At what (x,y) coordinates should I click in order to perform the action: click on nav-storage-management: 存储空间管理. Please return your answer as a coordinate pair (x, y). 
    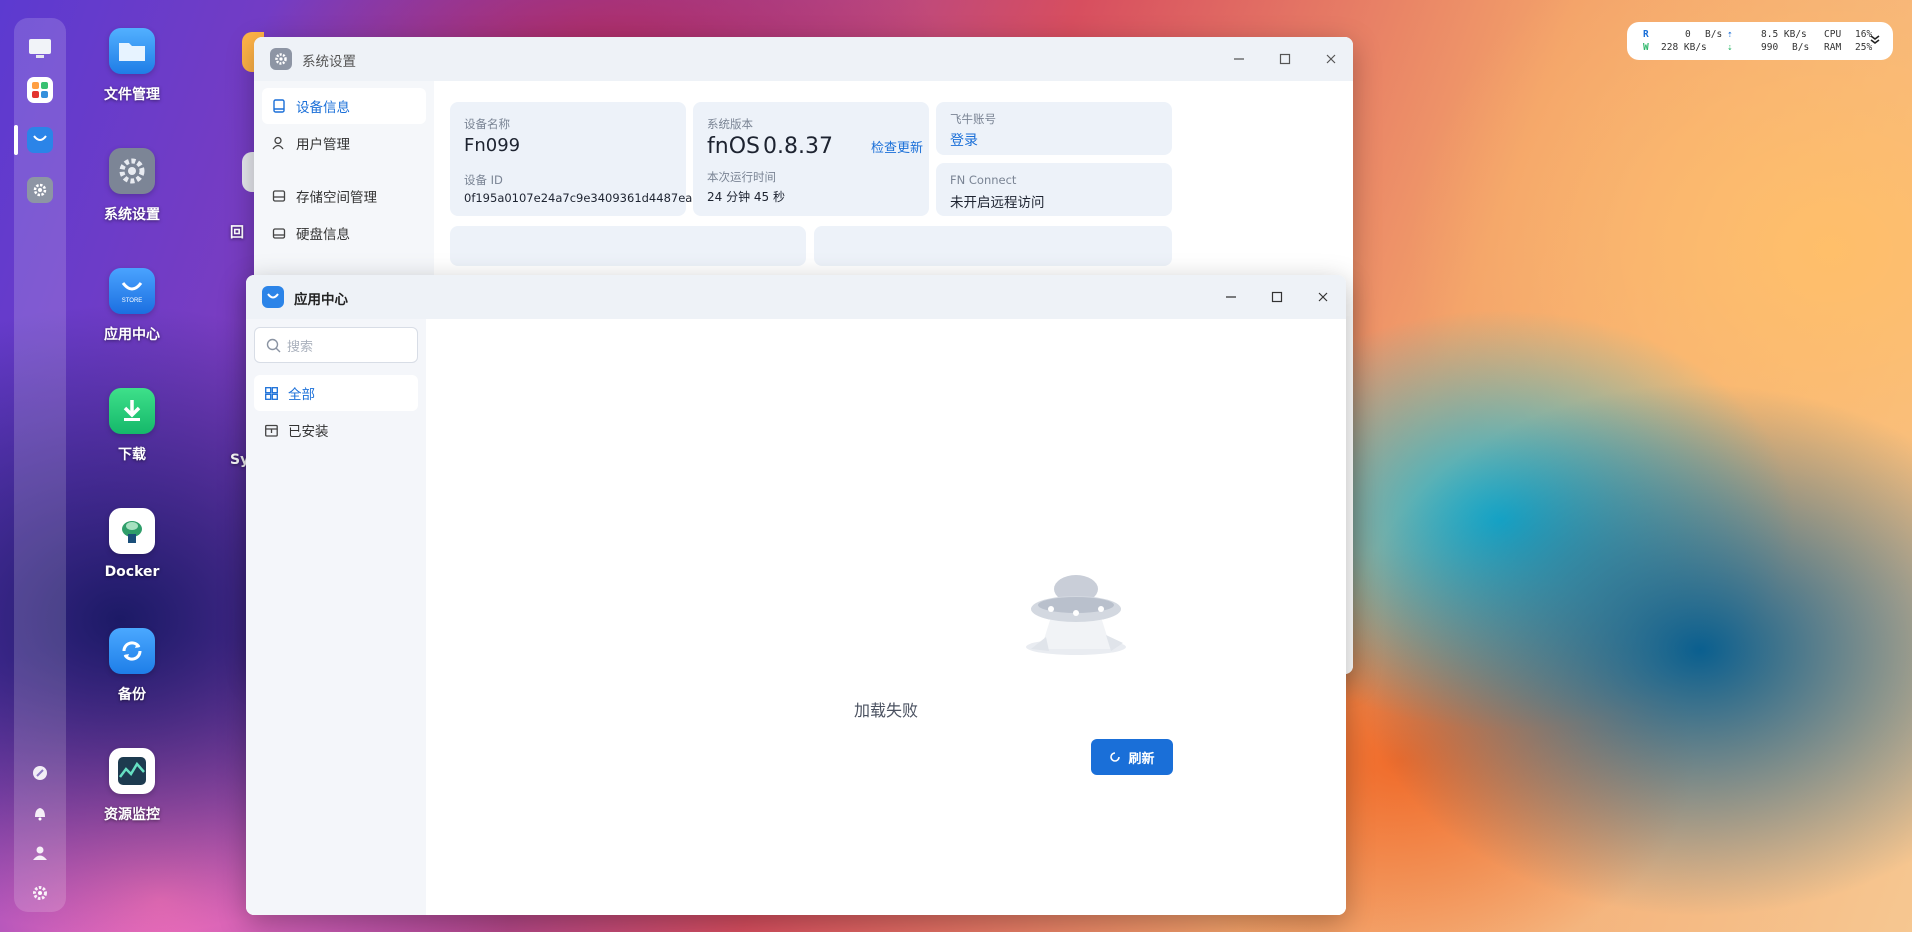
    Looking at the image, I should click on (344, 196).